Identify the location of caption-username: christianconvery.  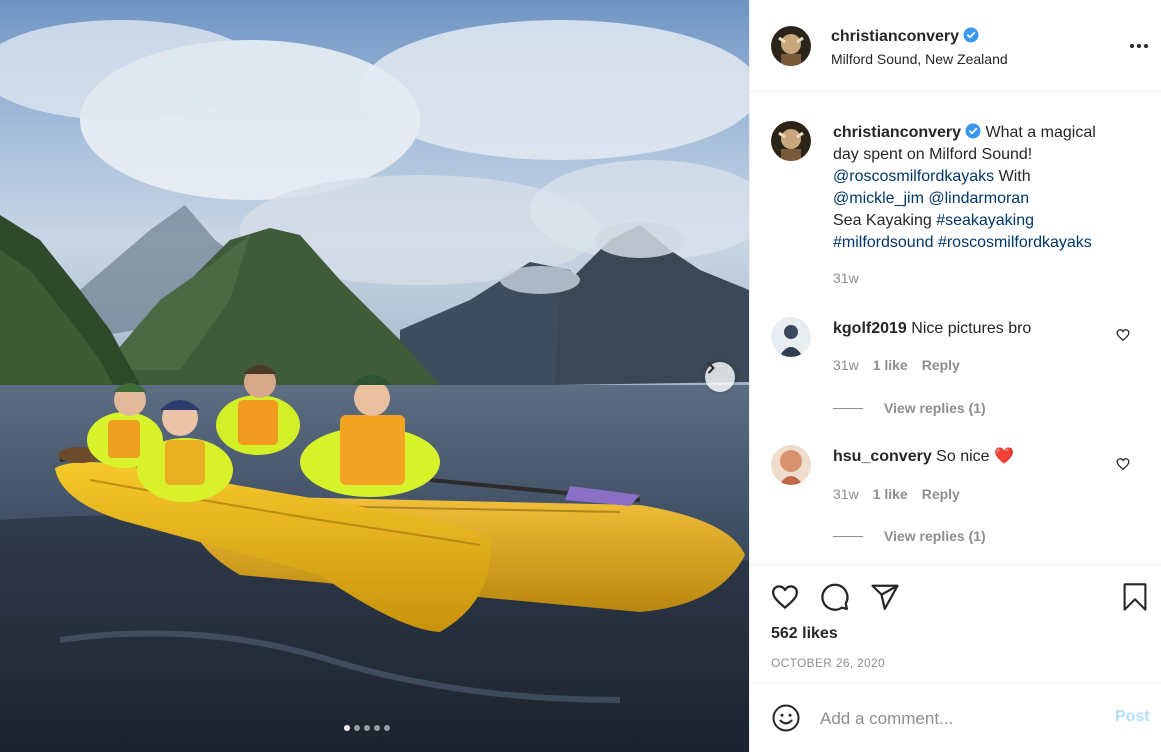
(897, 132).